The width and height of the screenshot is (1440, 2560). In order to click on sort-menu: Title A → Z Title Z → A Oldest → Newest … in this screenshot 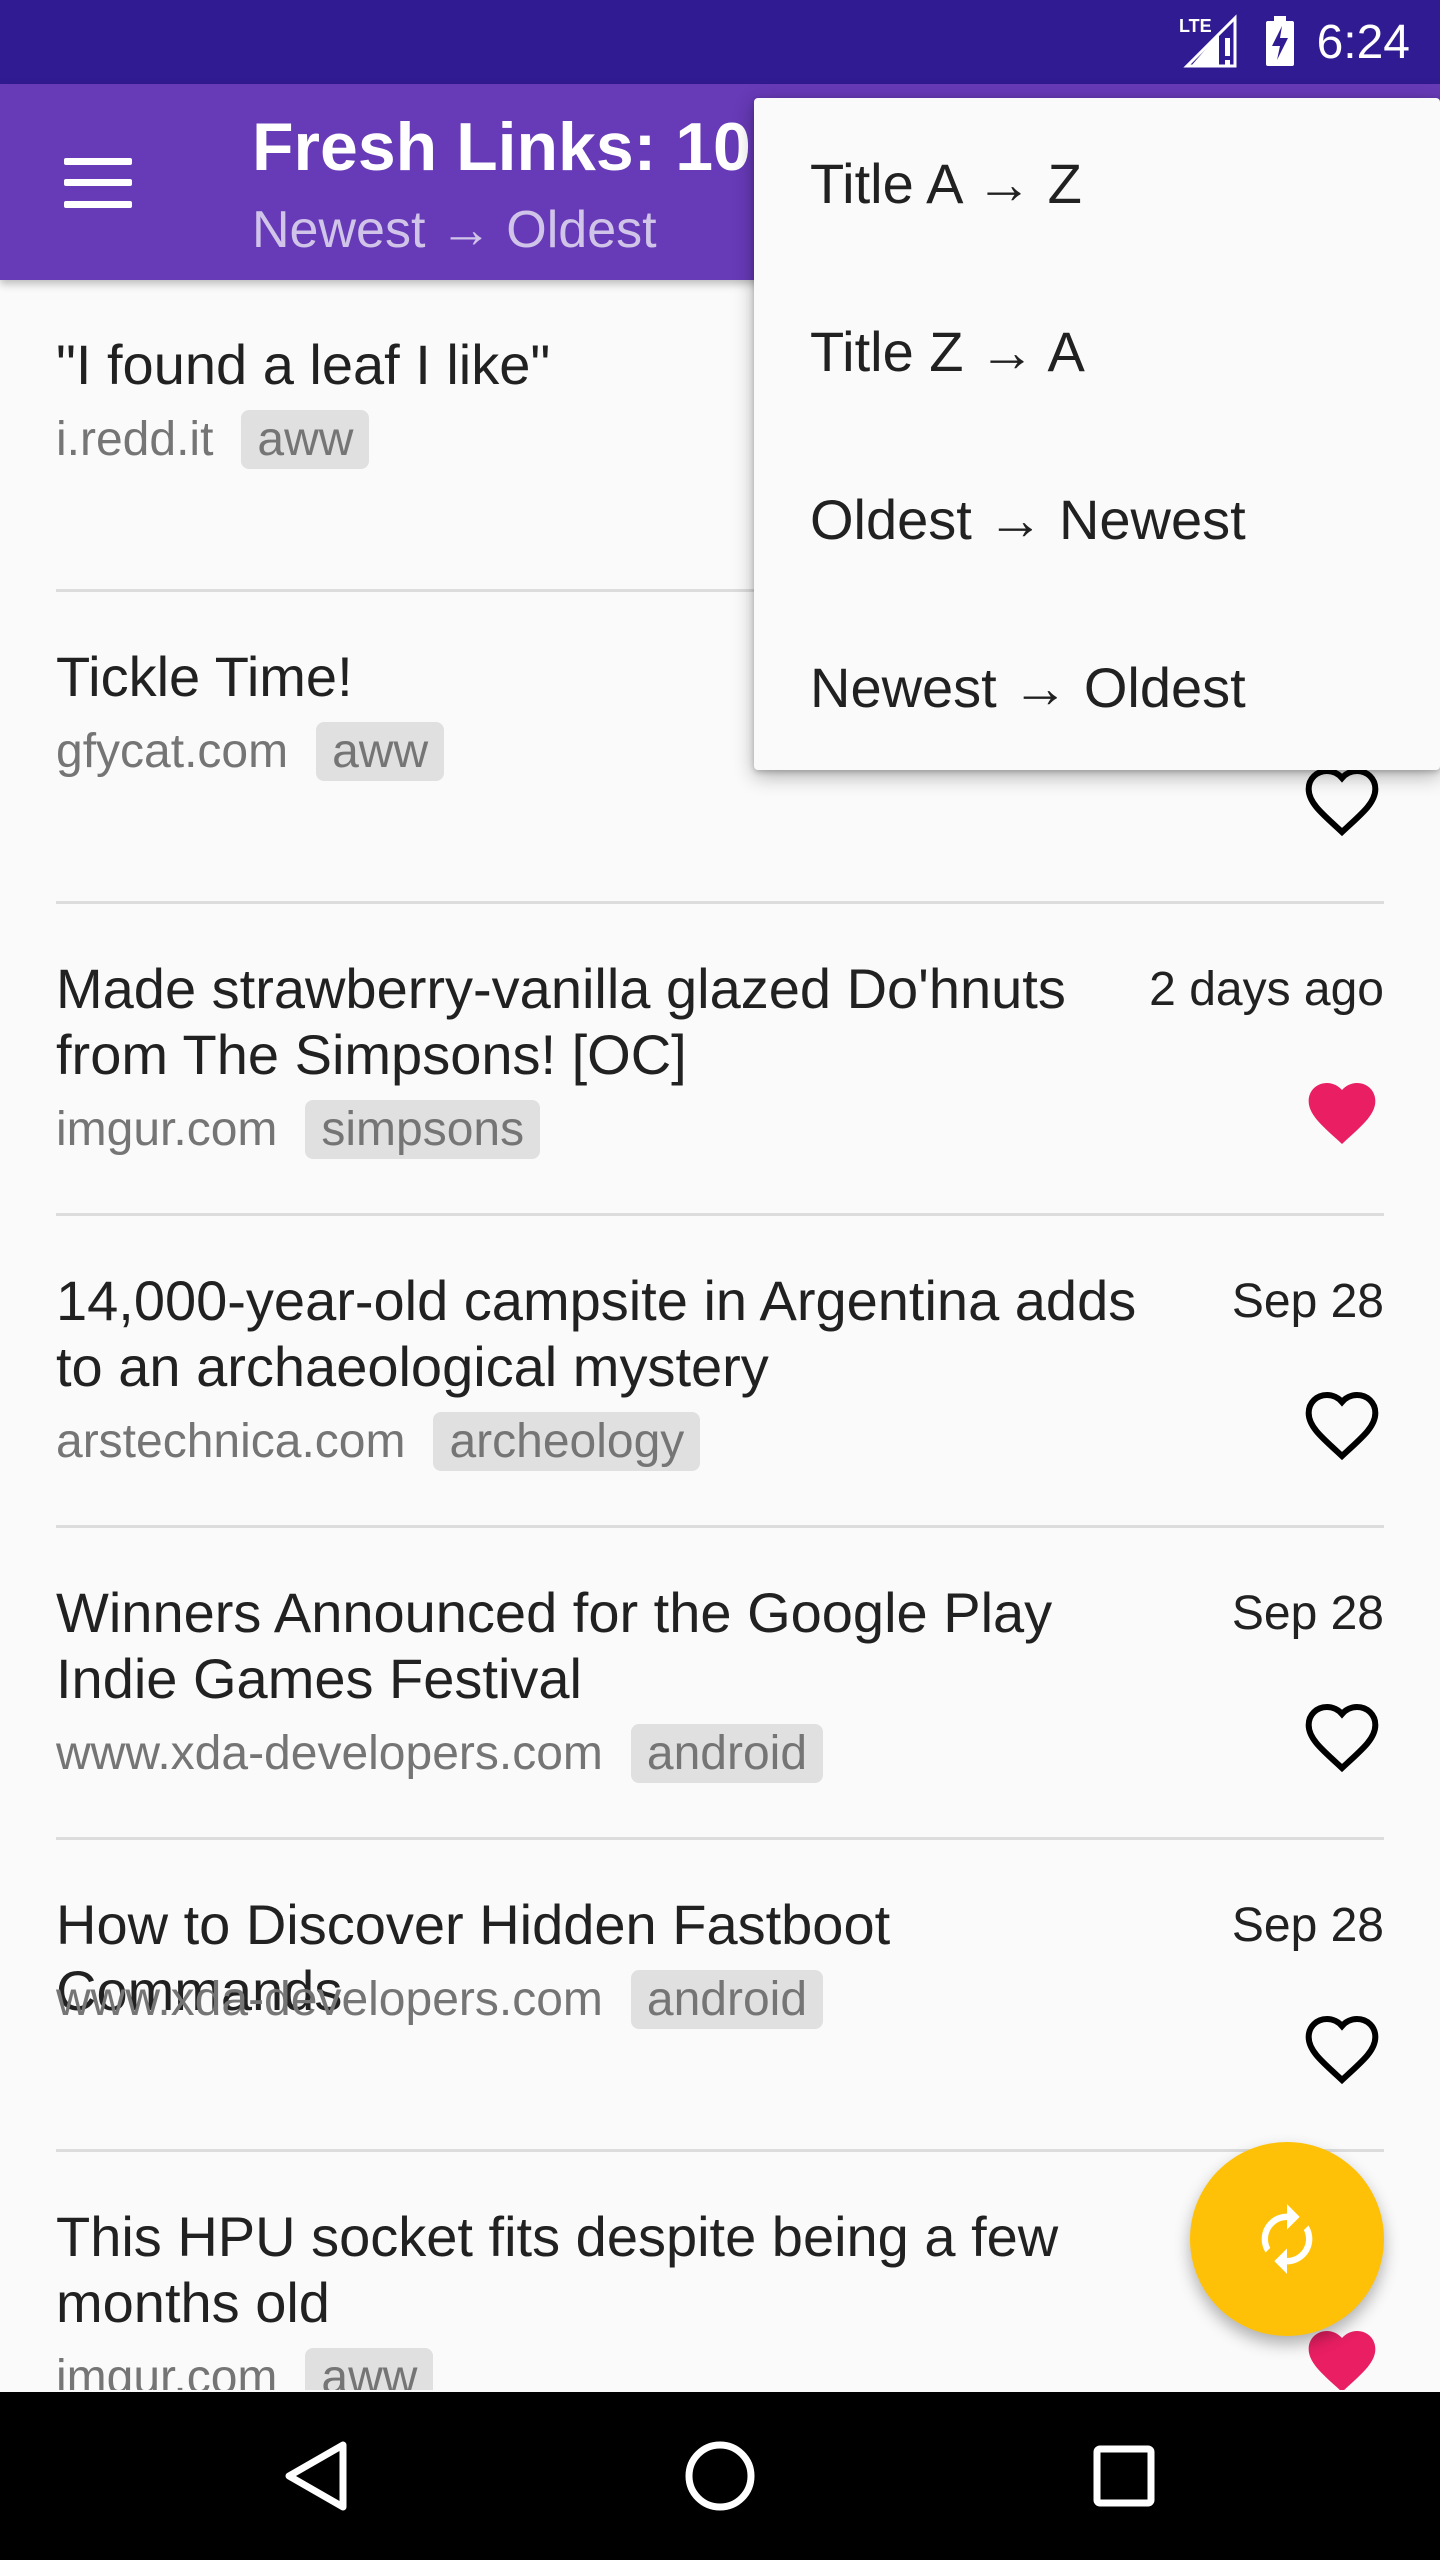, I will do `click(1097, 434)`.